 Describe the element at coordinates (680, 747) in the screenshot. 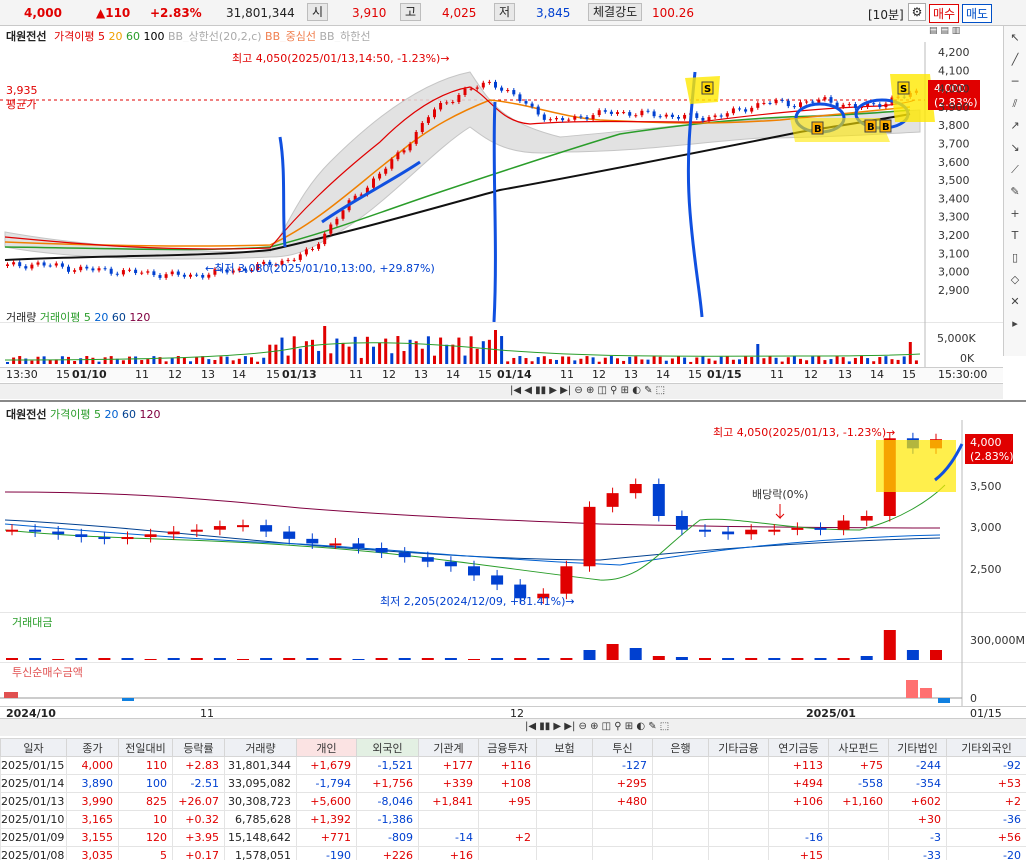

I see `table-header-cell: 은행` at that location.